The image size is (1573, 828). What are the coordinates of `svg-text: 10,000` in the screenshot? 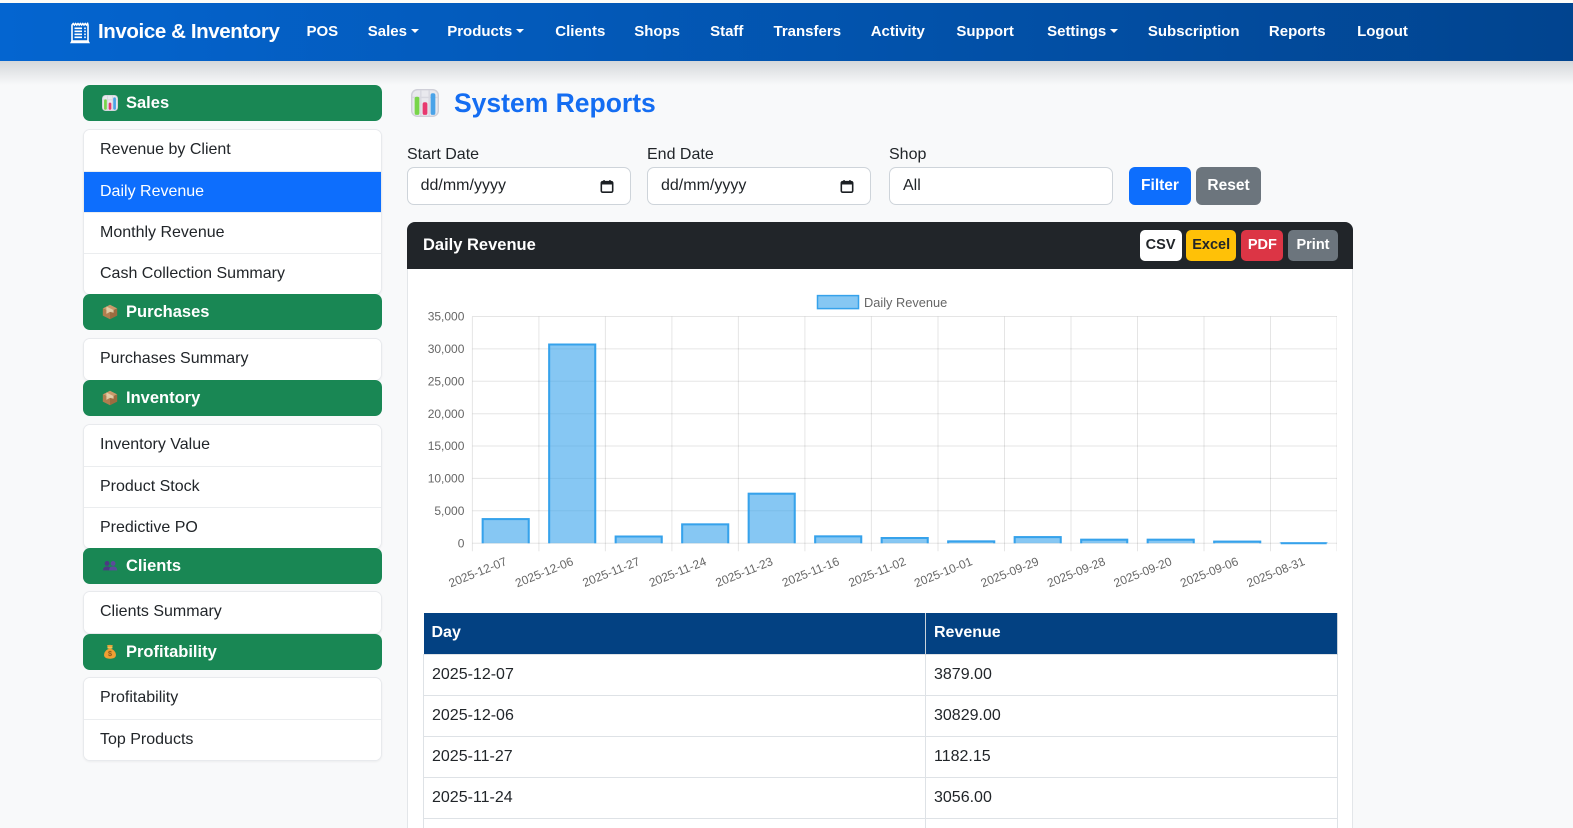 It's located at (446, 479).